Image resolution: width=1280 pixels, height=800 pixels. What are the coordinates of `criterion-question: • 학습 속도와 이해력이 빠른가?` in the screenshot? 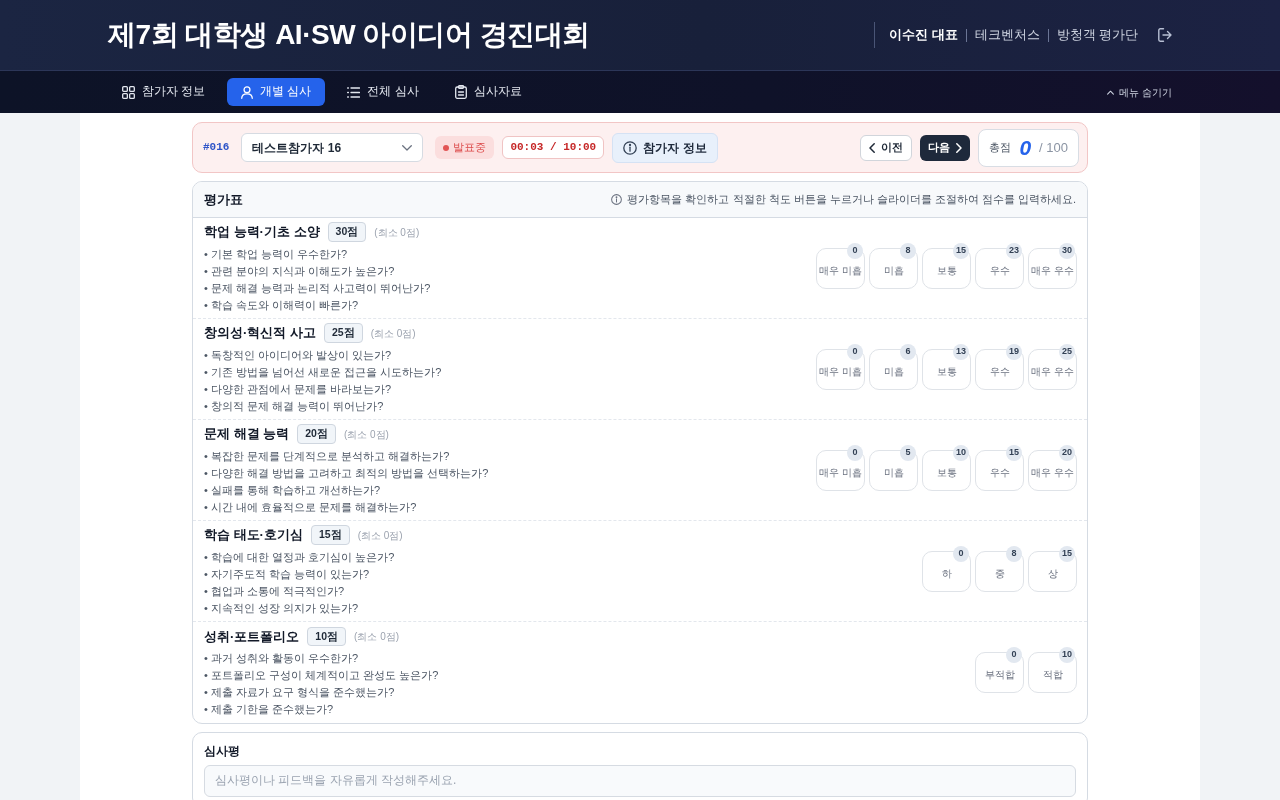 It's located at (282, 305).